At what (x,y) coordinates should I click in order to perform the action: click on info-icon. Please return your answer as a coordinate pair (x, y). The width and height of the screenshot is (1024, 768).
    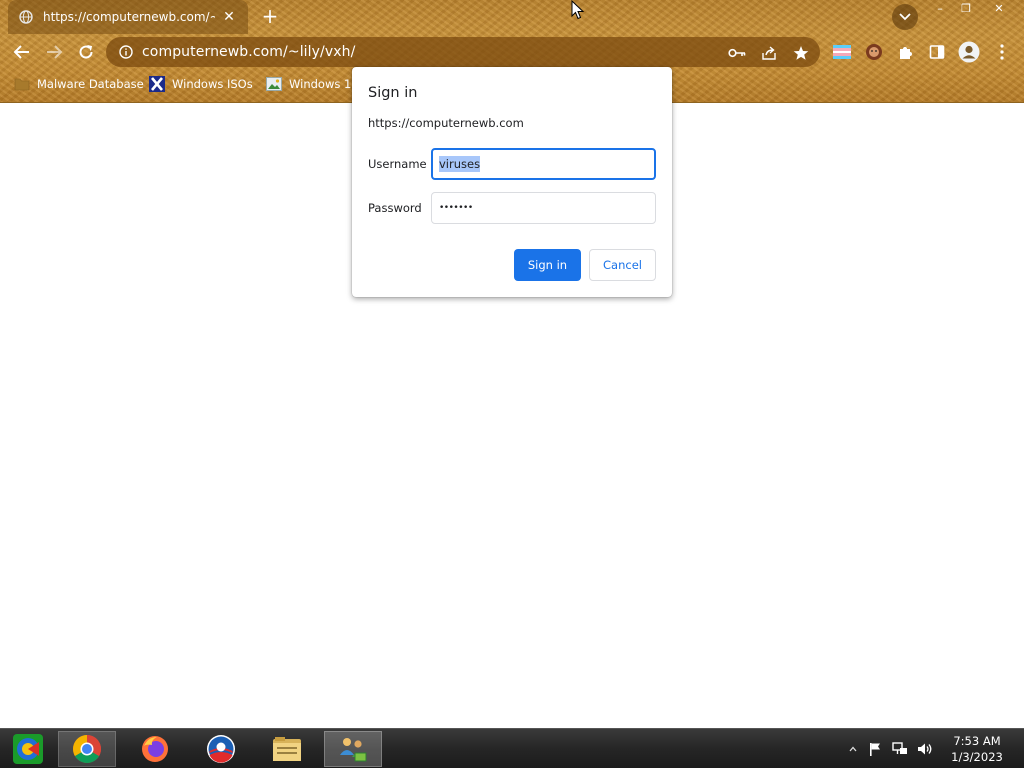
    Looking at the image, I should click on (126, 52).